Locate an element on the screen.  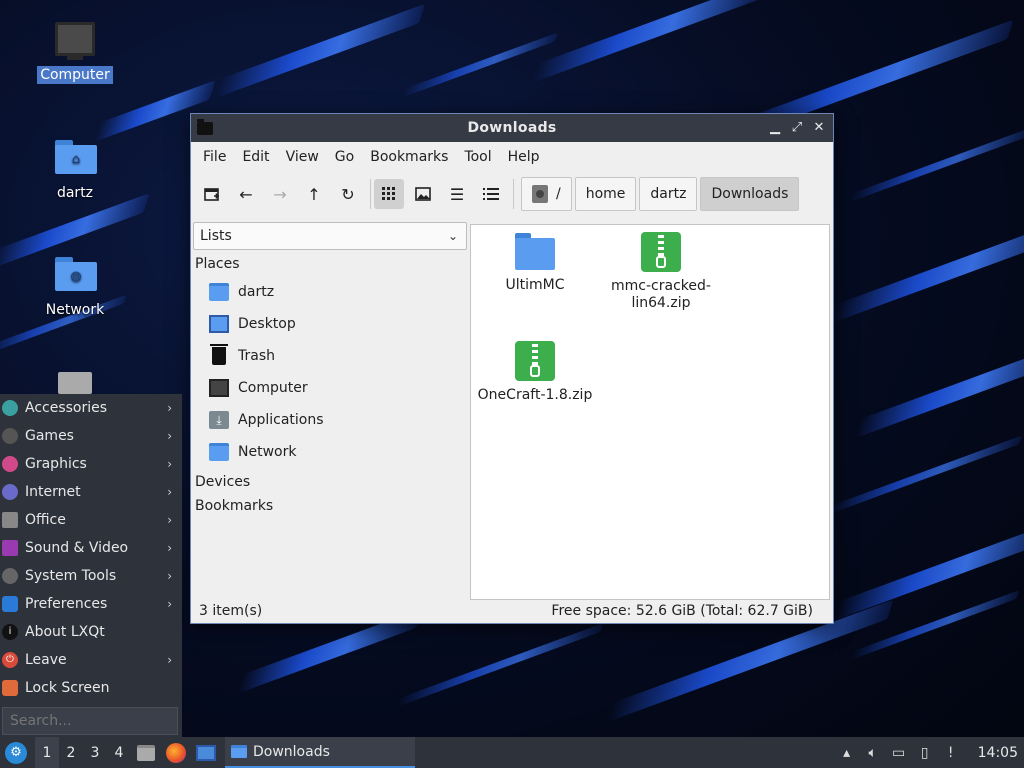
desktop-icon-network: ◍ Network is located at coordinates (75, 288).